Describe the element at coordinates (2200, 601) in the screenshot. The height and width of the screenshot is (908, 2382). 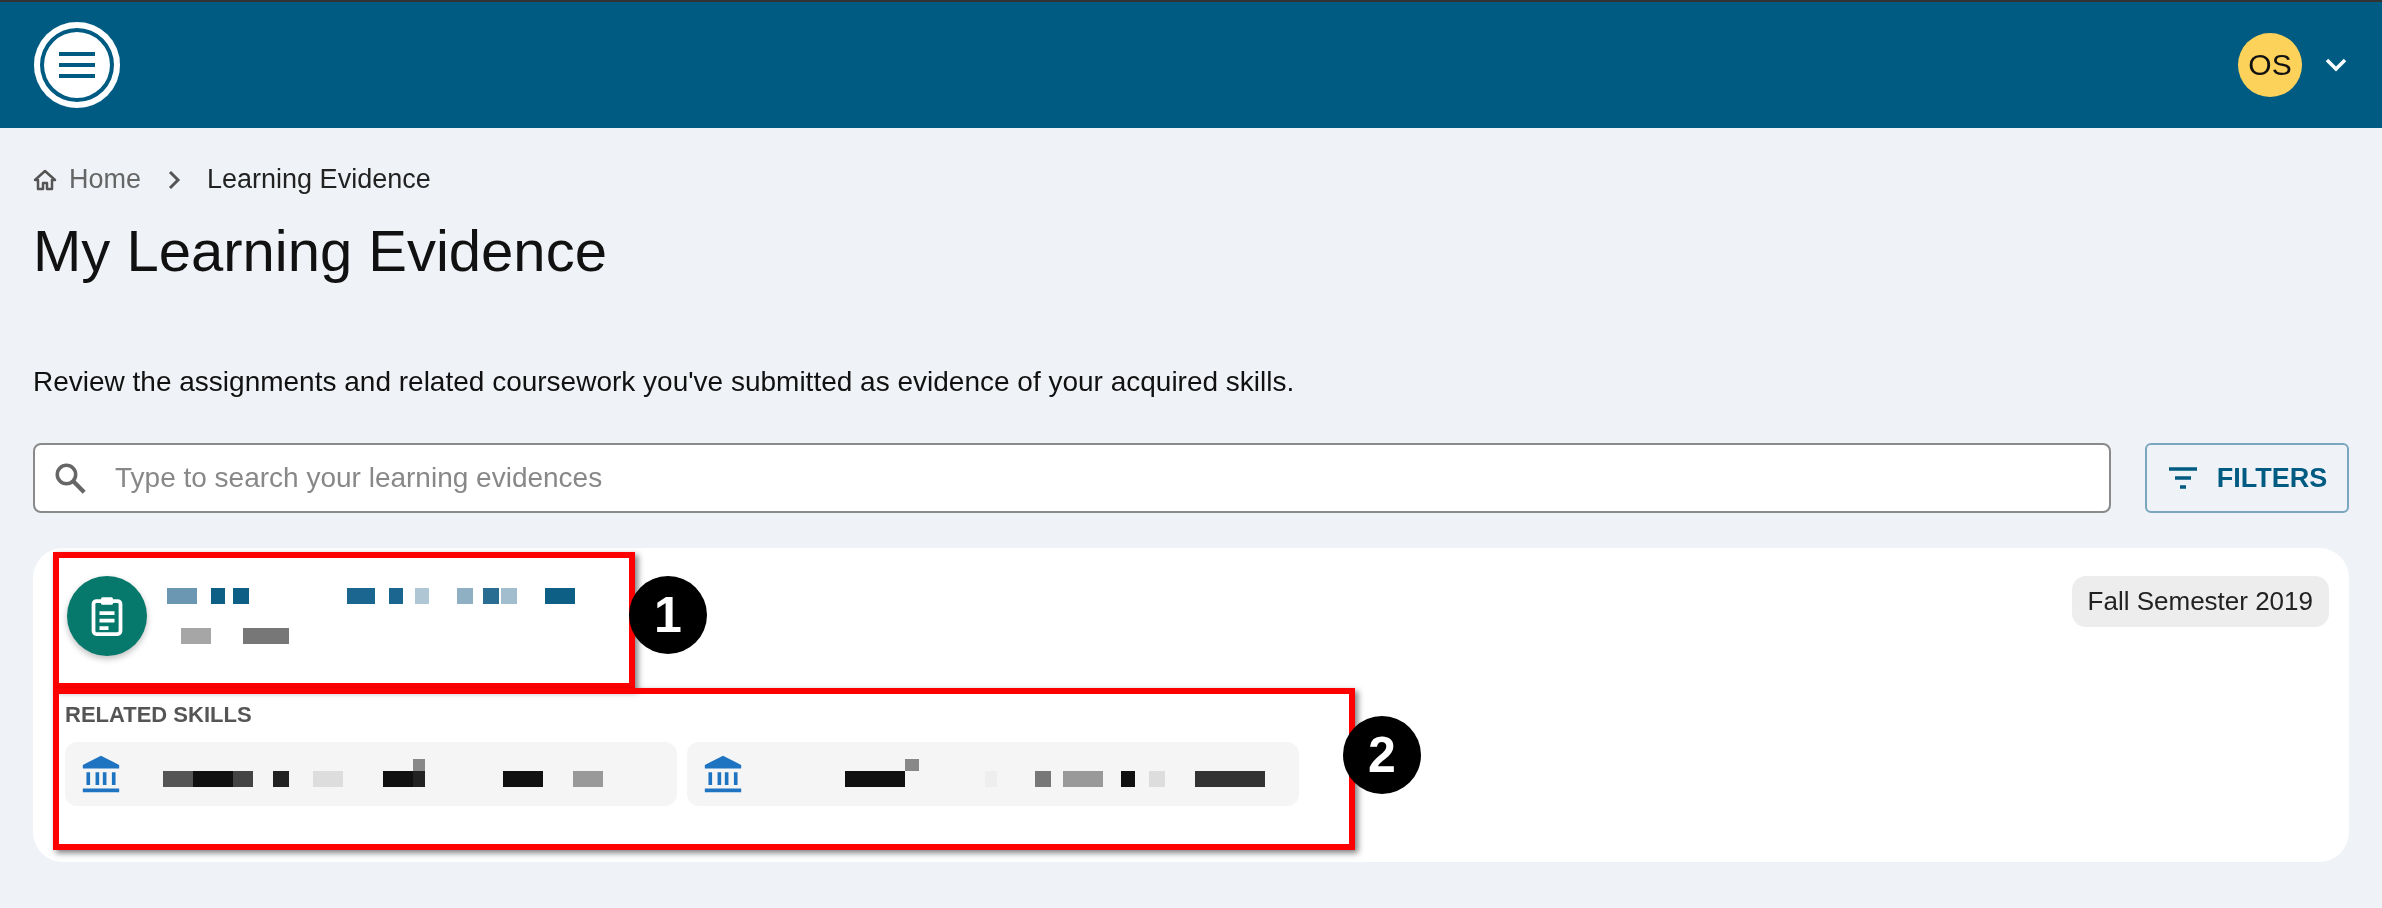
I see `semester-tag: Fall Semester 2019` at that location.